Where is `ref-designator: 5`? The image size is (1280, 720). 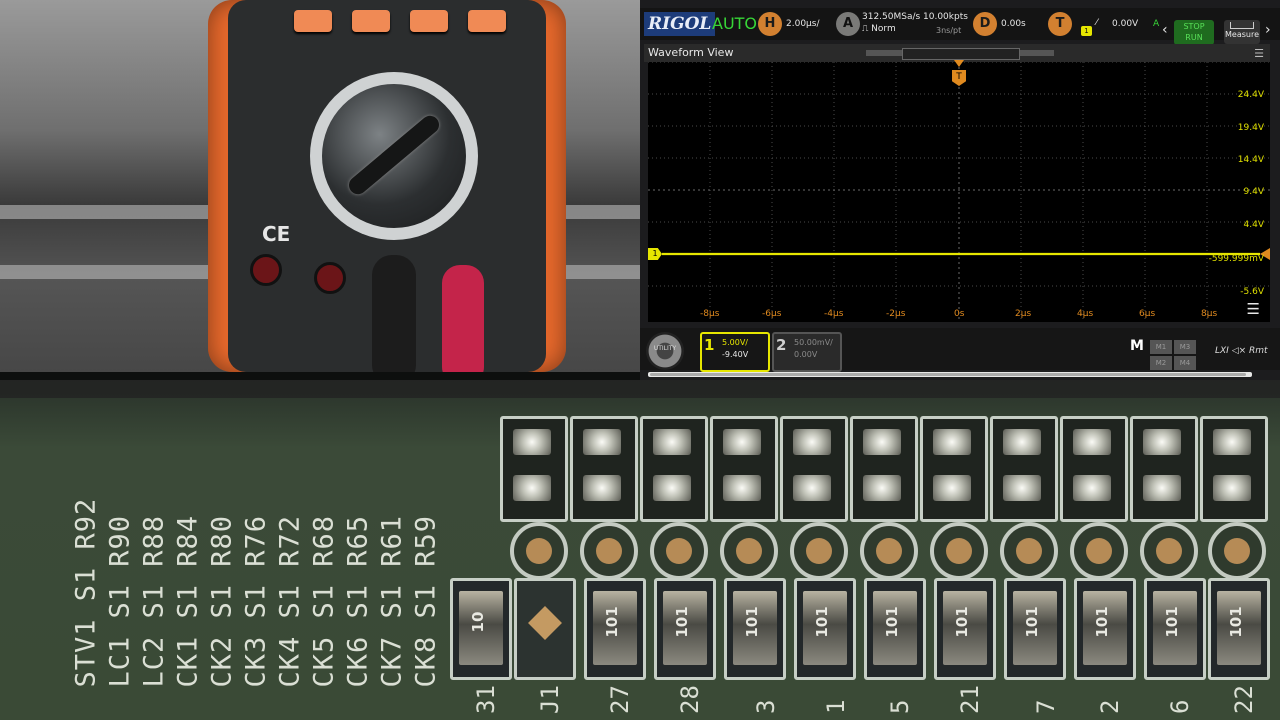 ref-designator: 5 is located at coordinates (900, 706).